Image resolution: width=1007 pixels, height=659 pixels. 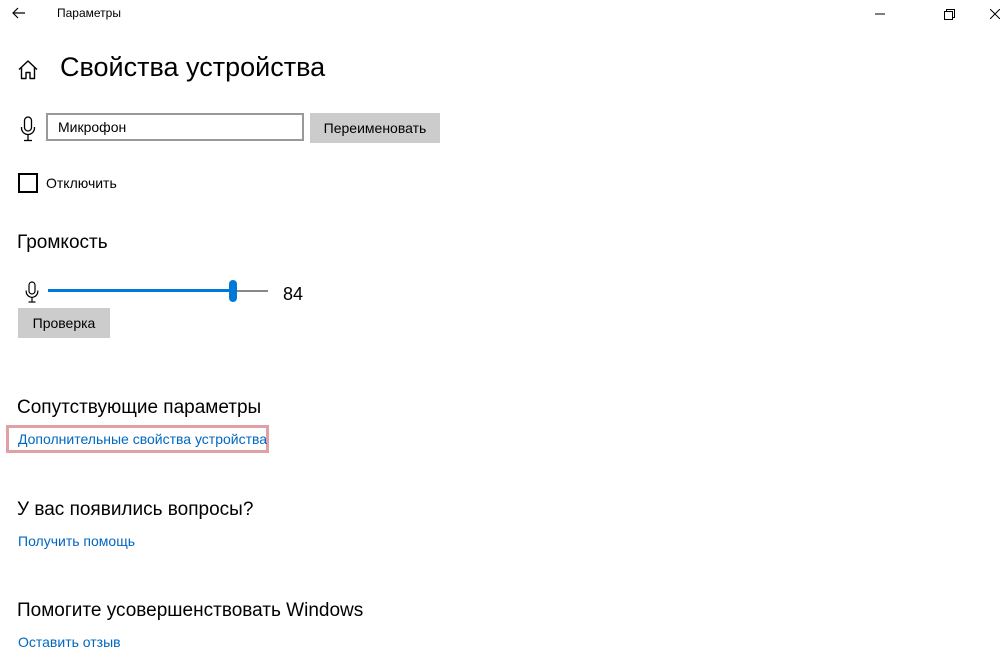 I want to click on restore-button, so click(x=949, y=14).